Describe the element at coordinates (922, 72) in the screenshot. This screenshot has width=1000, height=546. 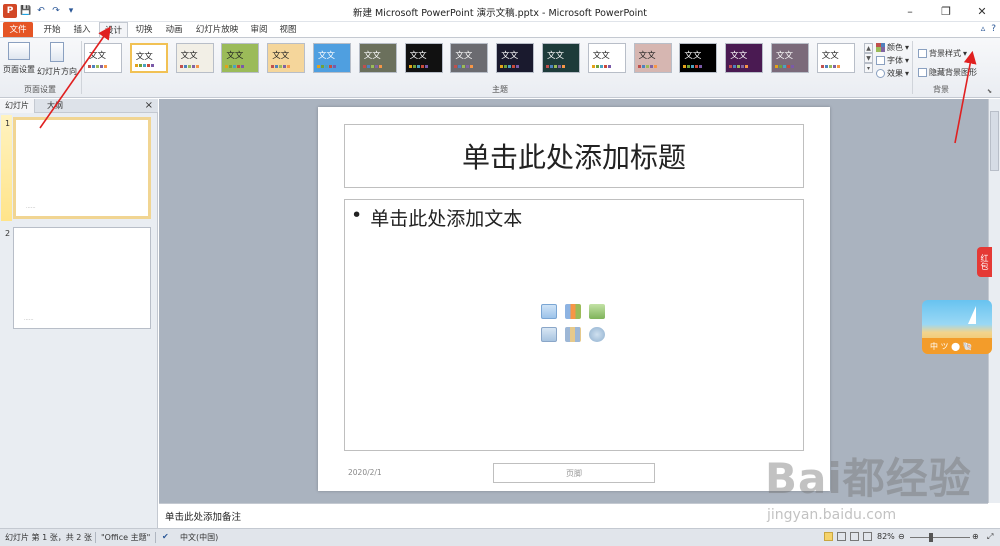
I see `checkbox-icon` at that location.